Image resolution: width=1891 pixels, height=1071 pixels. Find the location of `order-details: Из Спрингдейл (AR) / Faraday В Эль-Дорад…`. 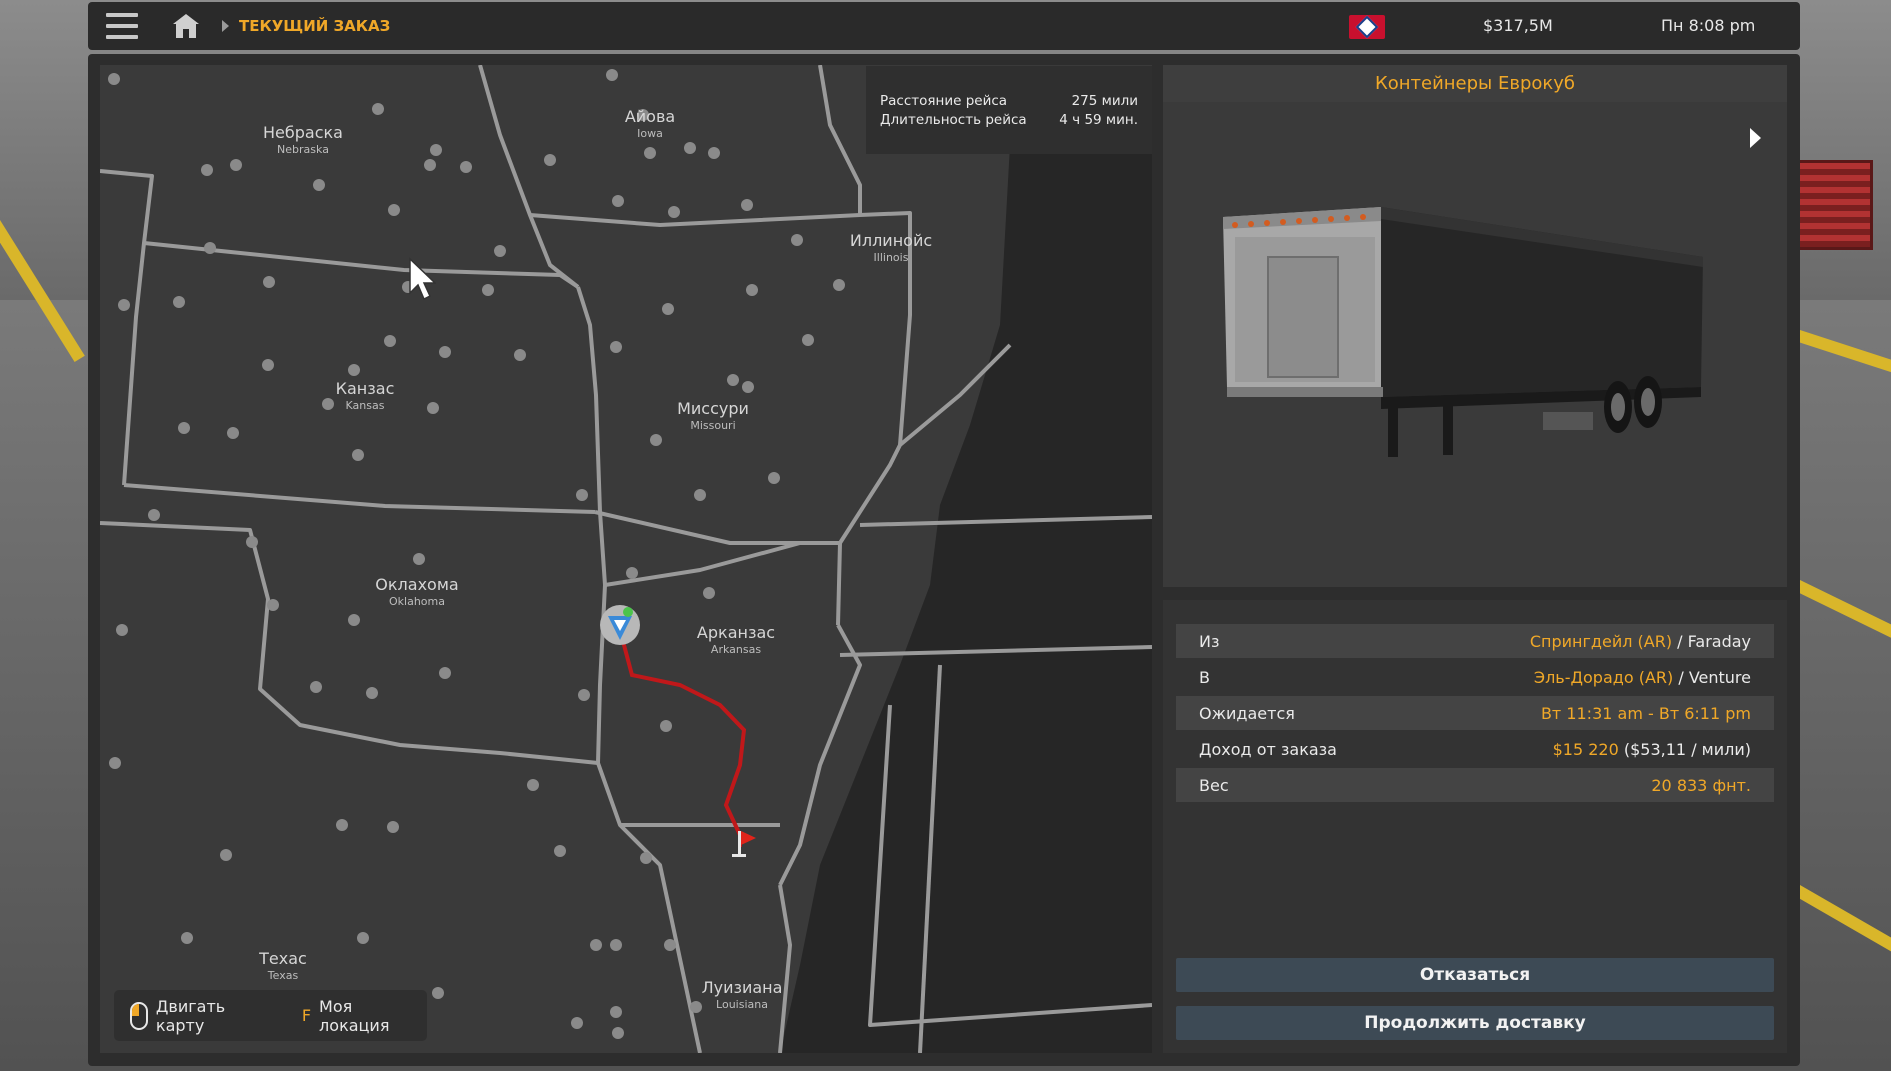

order-details: Из Спрингдейл (AR) / Faraday В Эль-Дорад… is located at coordinates (1475, 826).